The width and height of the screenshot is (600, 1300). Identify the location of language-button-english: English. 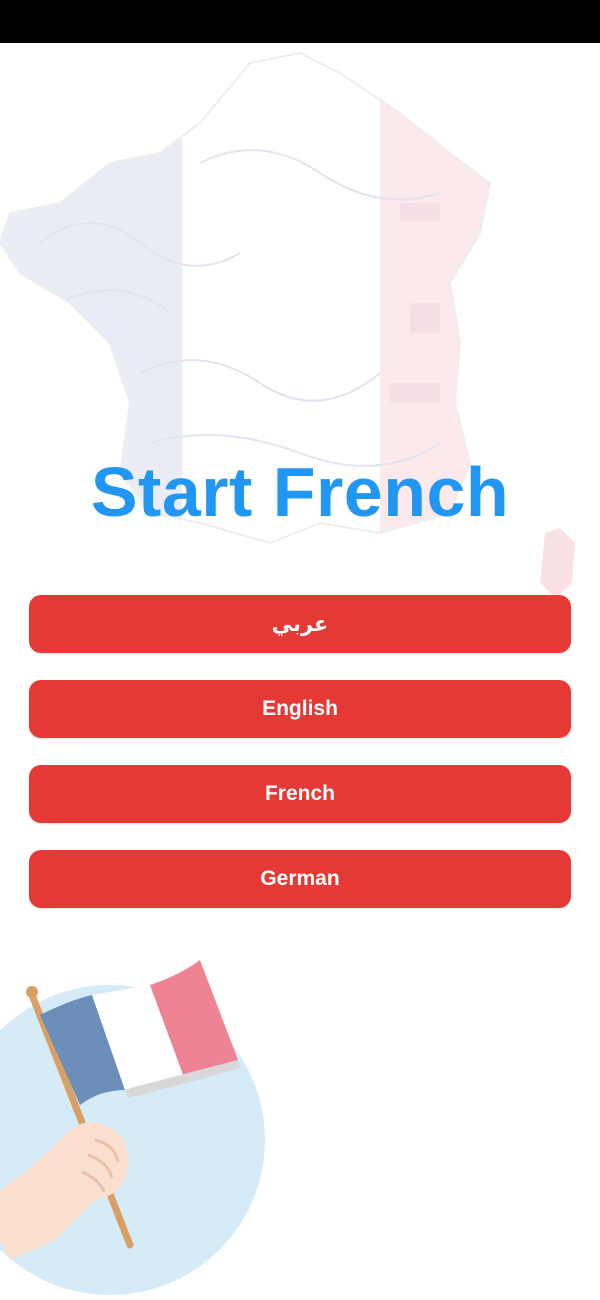
(300, 709).